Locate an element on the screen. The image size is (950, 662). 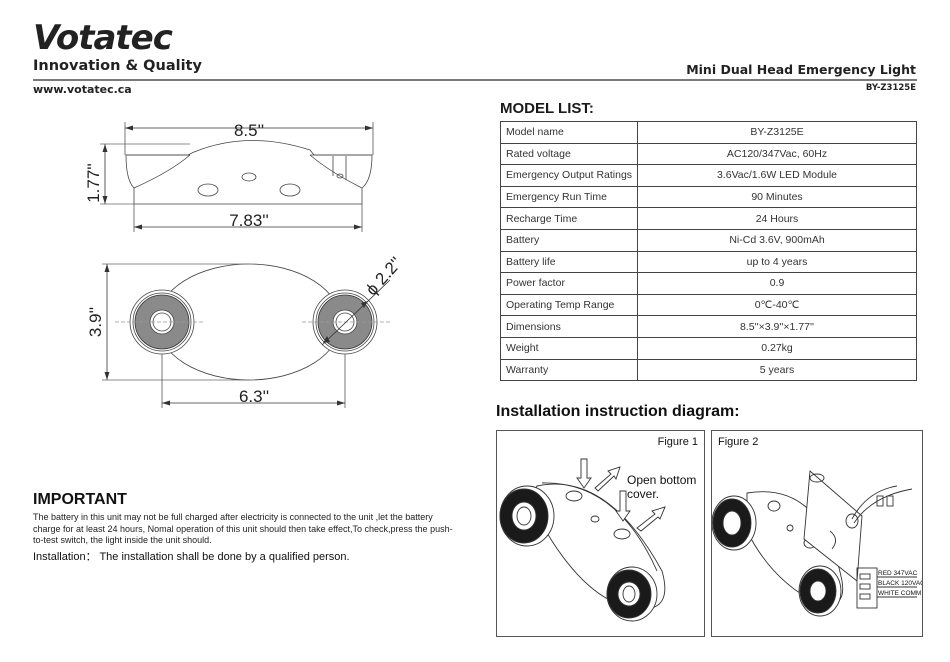
dim-head-spacing: 6.3'' is located at coordinates (254, 396).